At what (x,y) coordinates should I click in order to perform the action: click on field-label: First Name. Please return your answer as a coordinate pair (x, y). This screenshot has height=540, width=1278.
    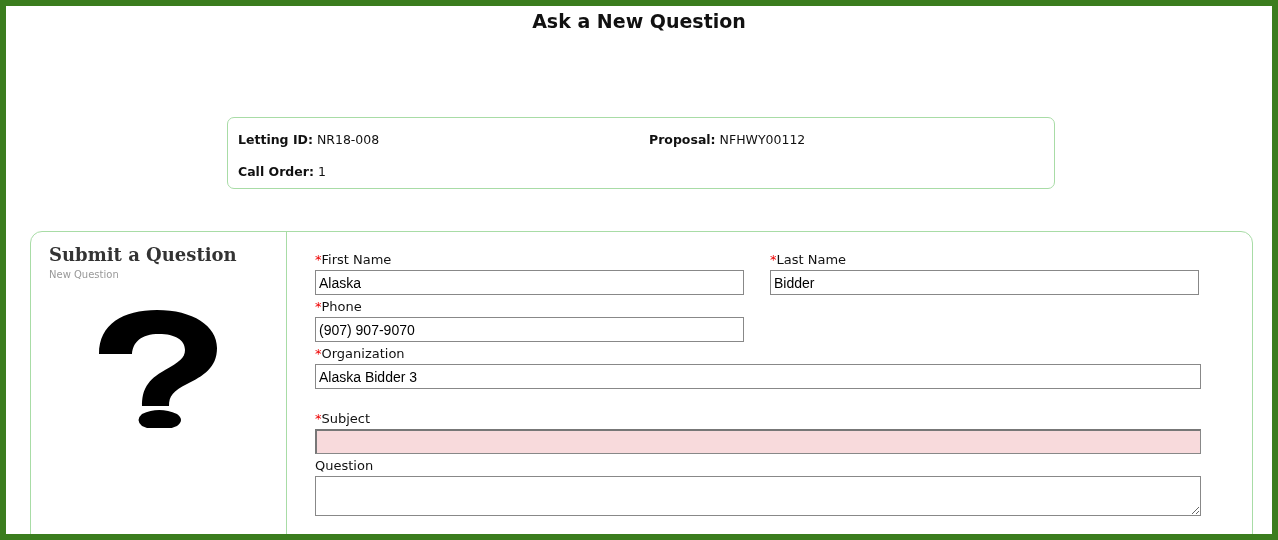
    Looking at the image, I should click on (356, 260).